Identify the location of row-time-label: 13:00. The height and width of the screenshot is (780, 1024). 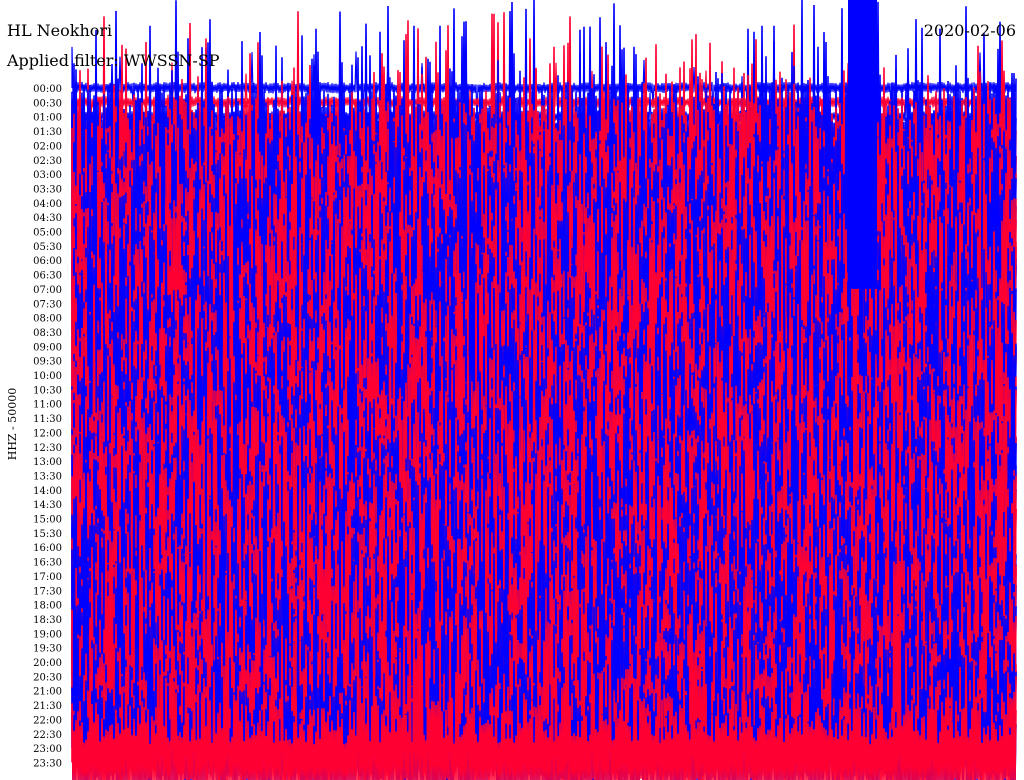
(47, 462).